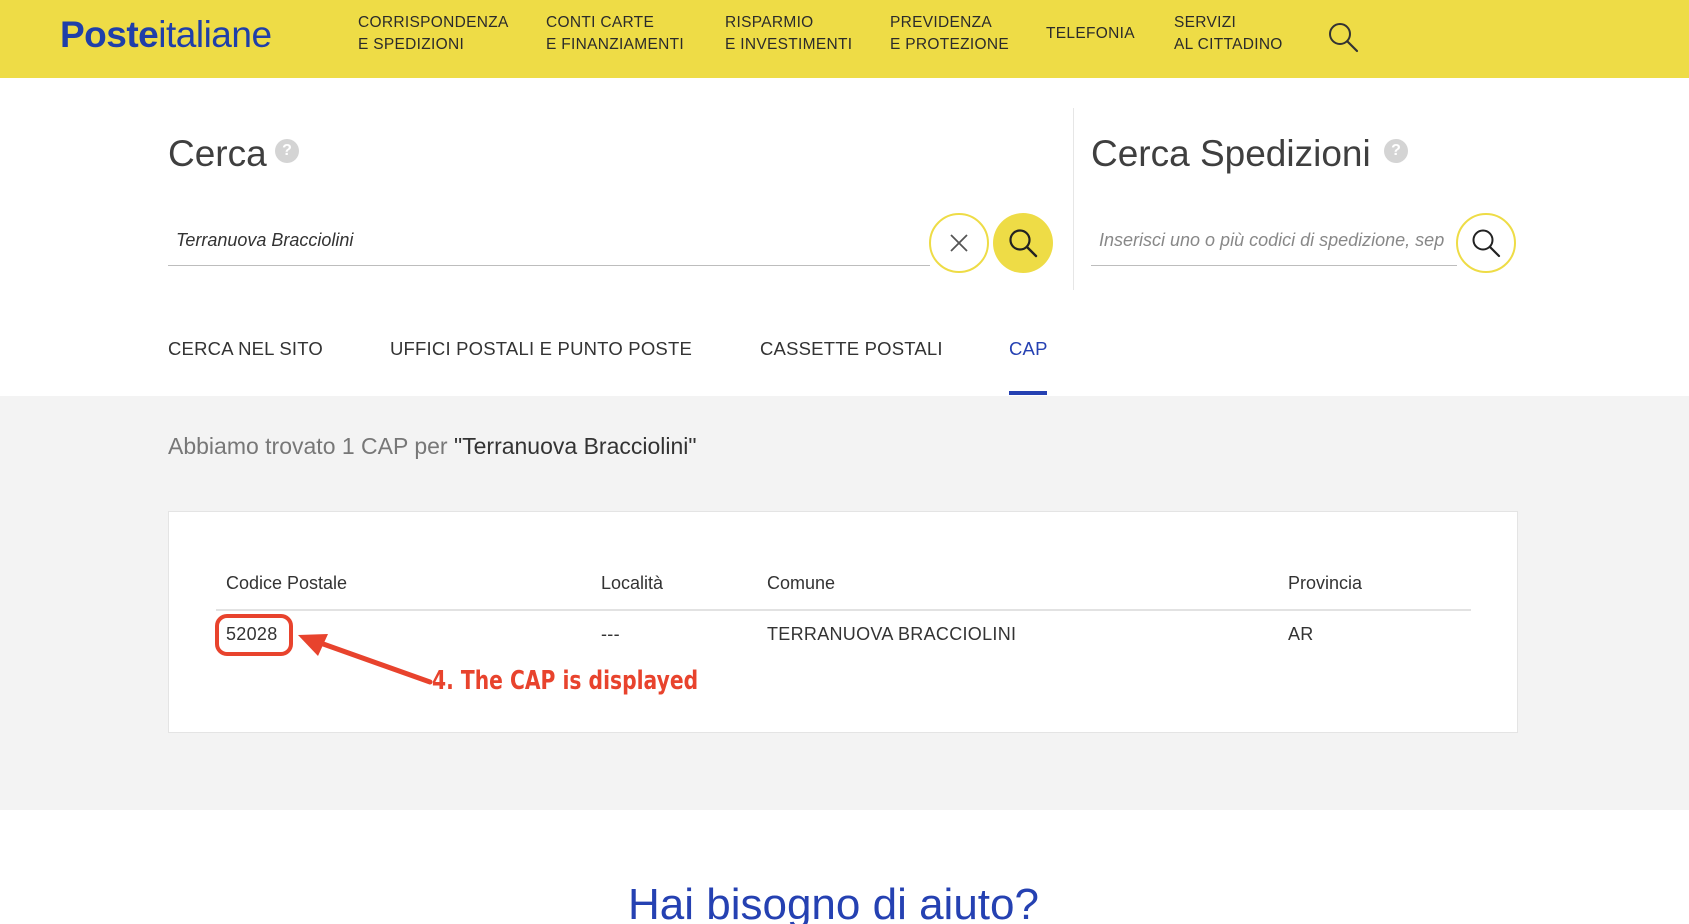 This screenshot has width=1689, height=924. I want to click on tab-cassette-postali: CASSETTE POSTALI, so click(851, 349).